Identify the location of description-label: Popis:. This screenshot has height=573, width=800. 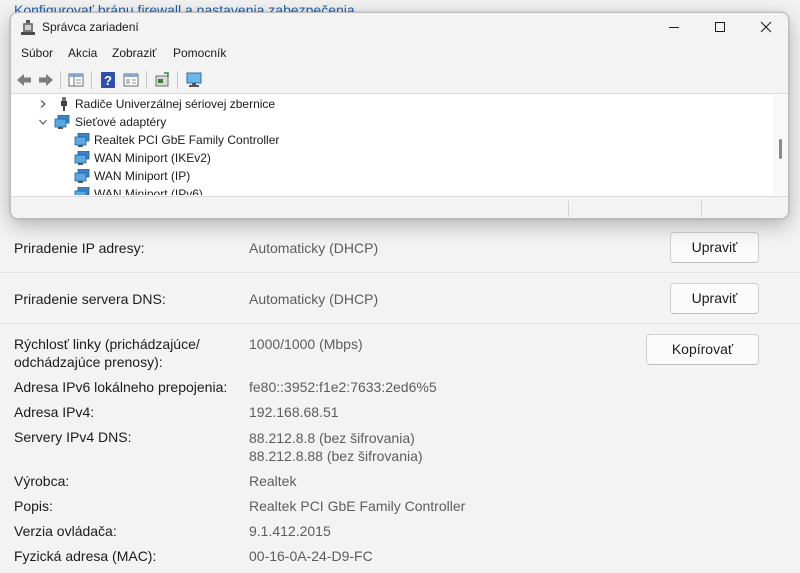
(33, 506).